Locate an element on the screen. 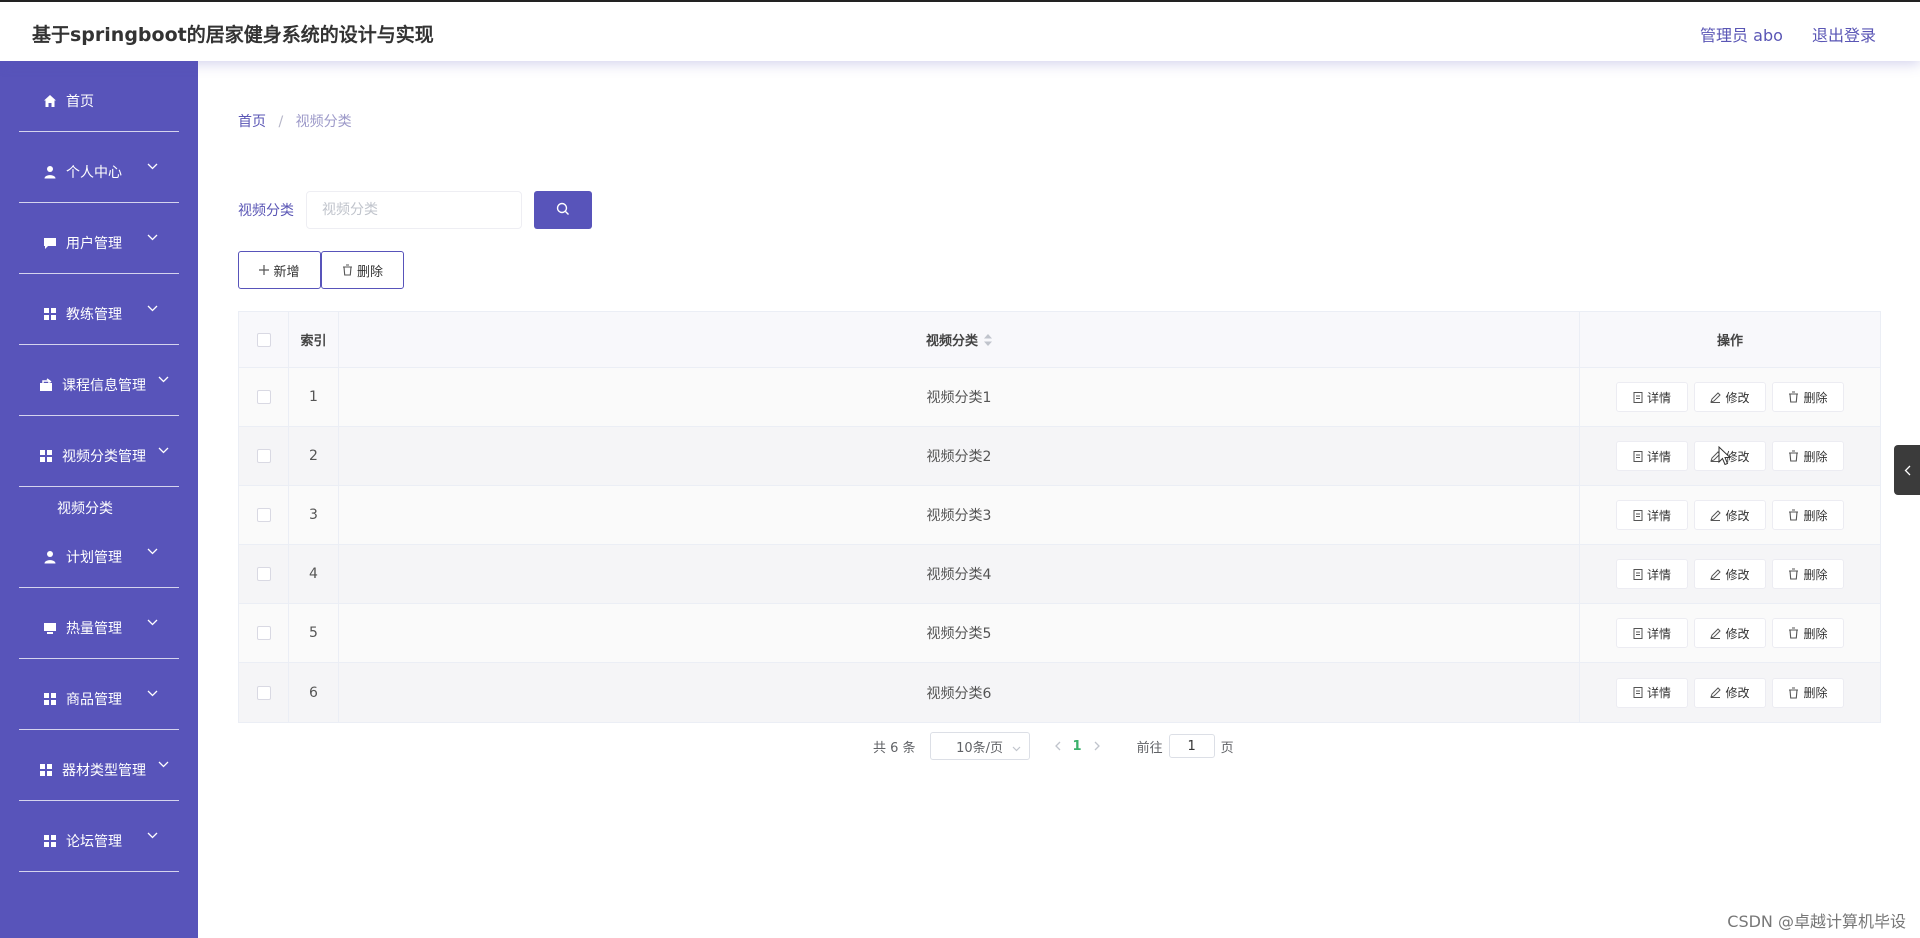 This screenshot has width=1920, height=938. detail-button-label: 详情 is located at coordinates (1658, 397).